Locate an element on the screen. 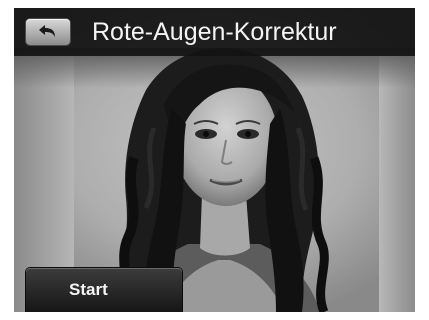 The width and height of the screenshot is (429, 320). start-button: Start is located at coordinates (104, 290).